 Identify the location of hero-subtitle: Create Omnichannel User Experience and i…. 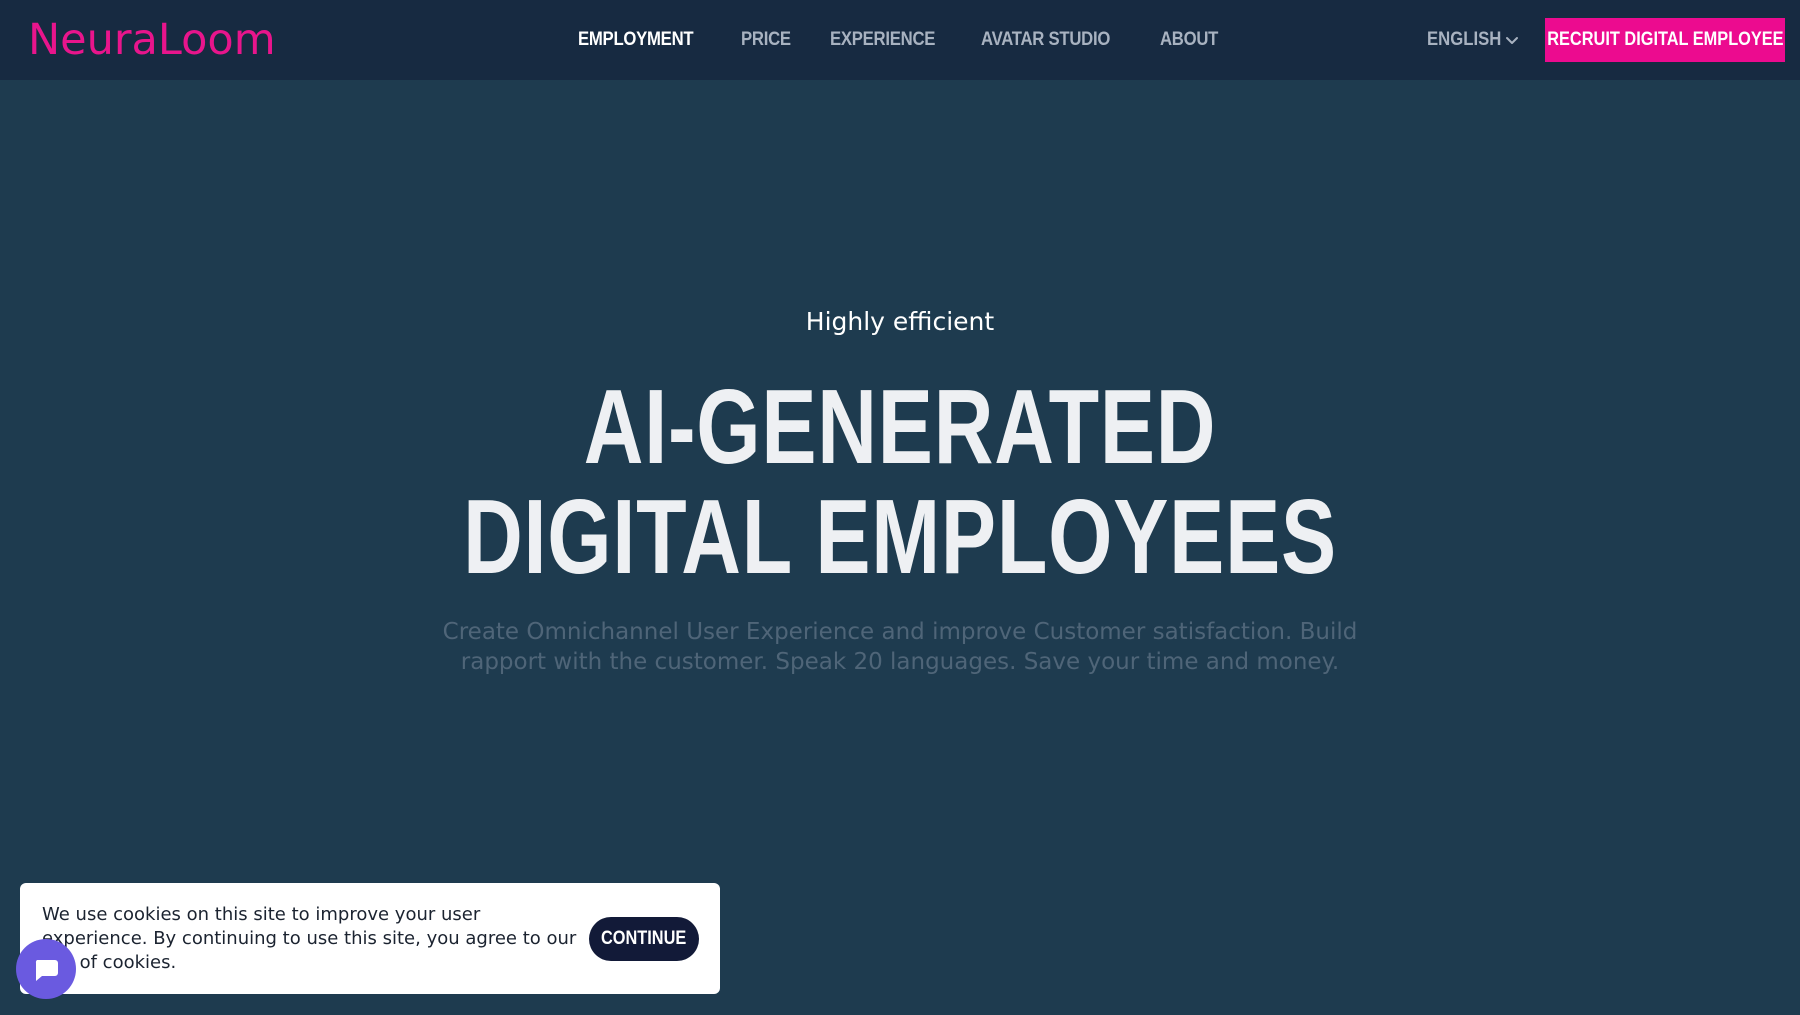
(900, 647).